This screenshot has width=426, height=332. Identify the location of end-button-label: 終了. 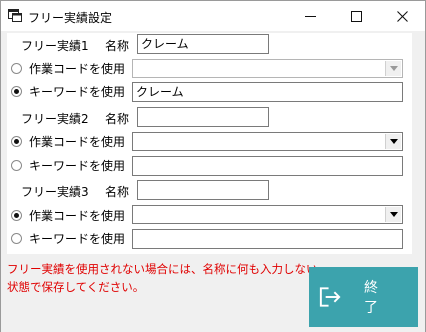
(378, 298).